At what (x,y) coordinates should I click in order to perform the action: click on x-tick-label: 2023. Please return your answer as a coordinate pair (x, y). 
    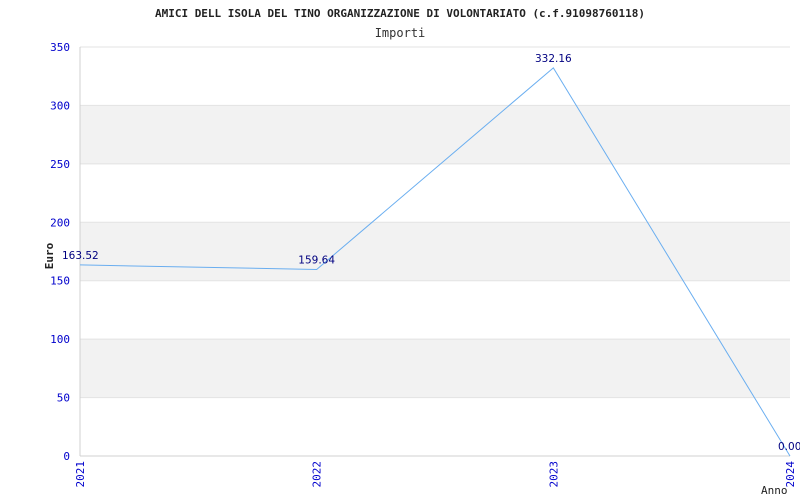
    Looking at the image, I should click on (553, 474).